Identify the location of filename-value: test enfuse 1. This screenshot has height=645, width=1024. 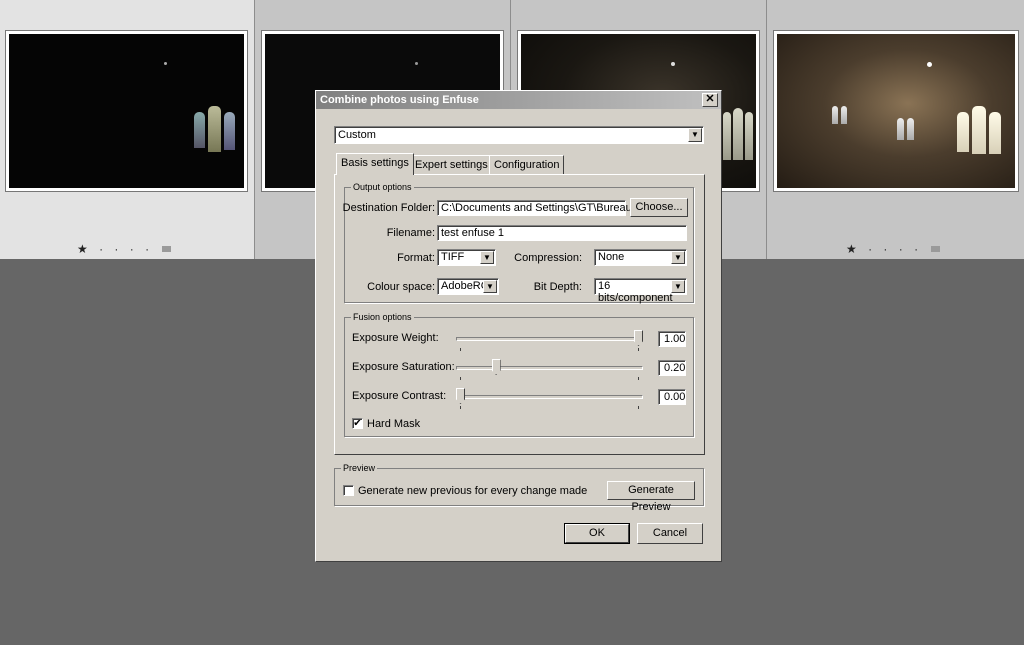
(472, 233).